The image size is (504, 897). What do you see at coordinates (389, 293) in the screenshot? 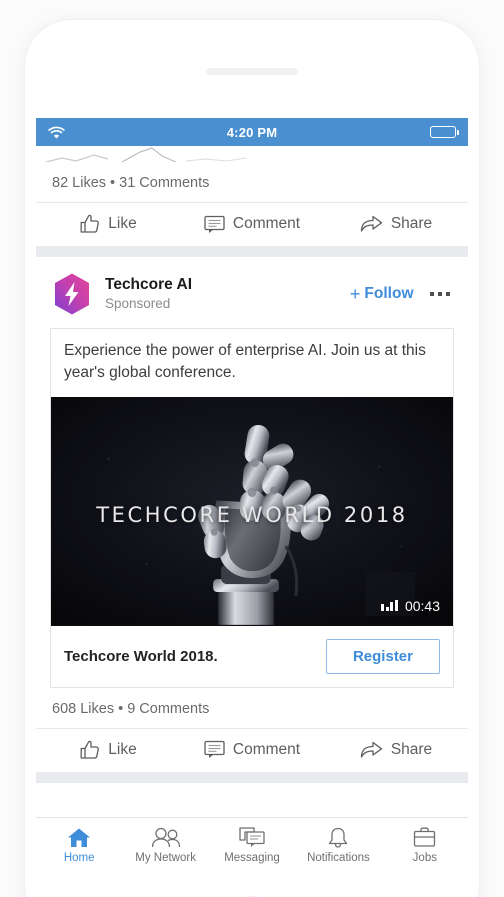
I see `follow-button-label: Follow` at bounding box center [389, 293].